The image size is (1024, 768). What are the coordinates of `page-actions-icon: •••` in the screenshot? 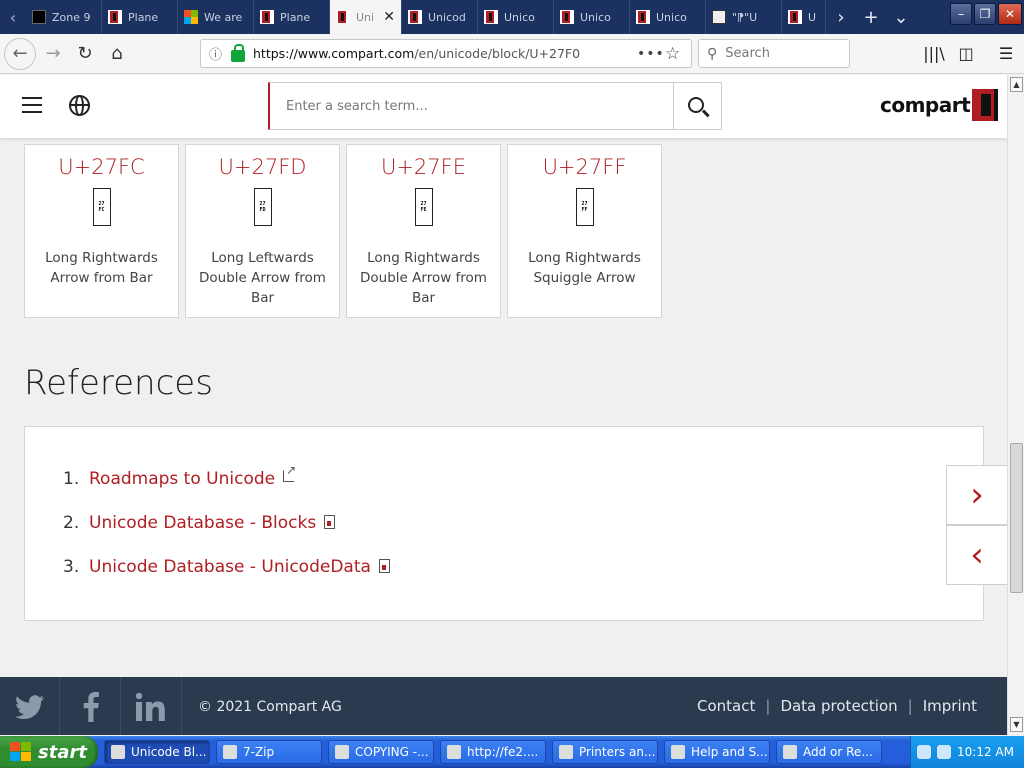 It's located at (651, 54).